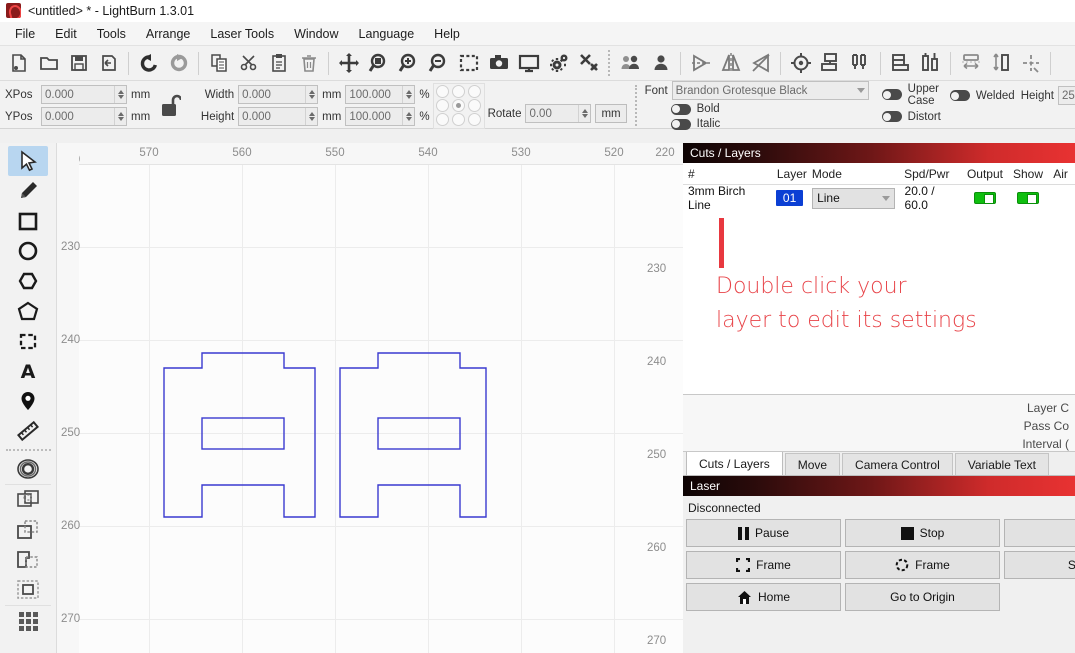 The width and height of the screenshot is (1075, 653). I want to click on distort-toggle: Distort, so click(911, 117).